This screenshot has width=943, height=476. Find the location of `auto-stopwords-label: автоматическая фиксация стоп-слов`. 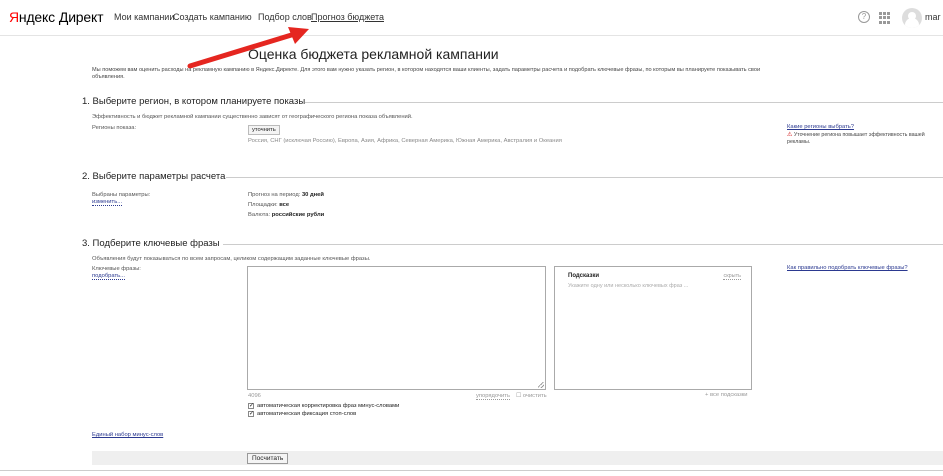

auto-stopwords-label: автоматическая фиксация стоп-слов is located at coordinates (307, 414).